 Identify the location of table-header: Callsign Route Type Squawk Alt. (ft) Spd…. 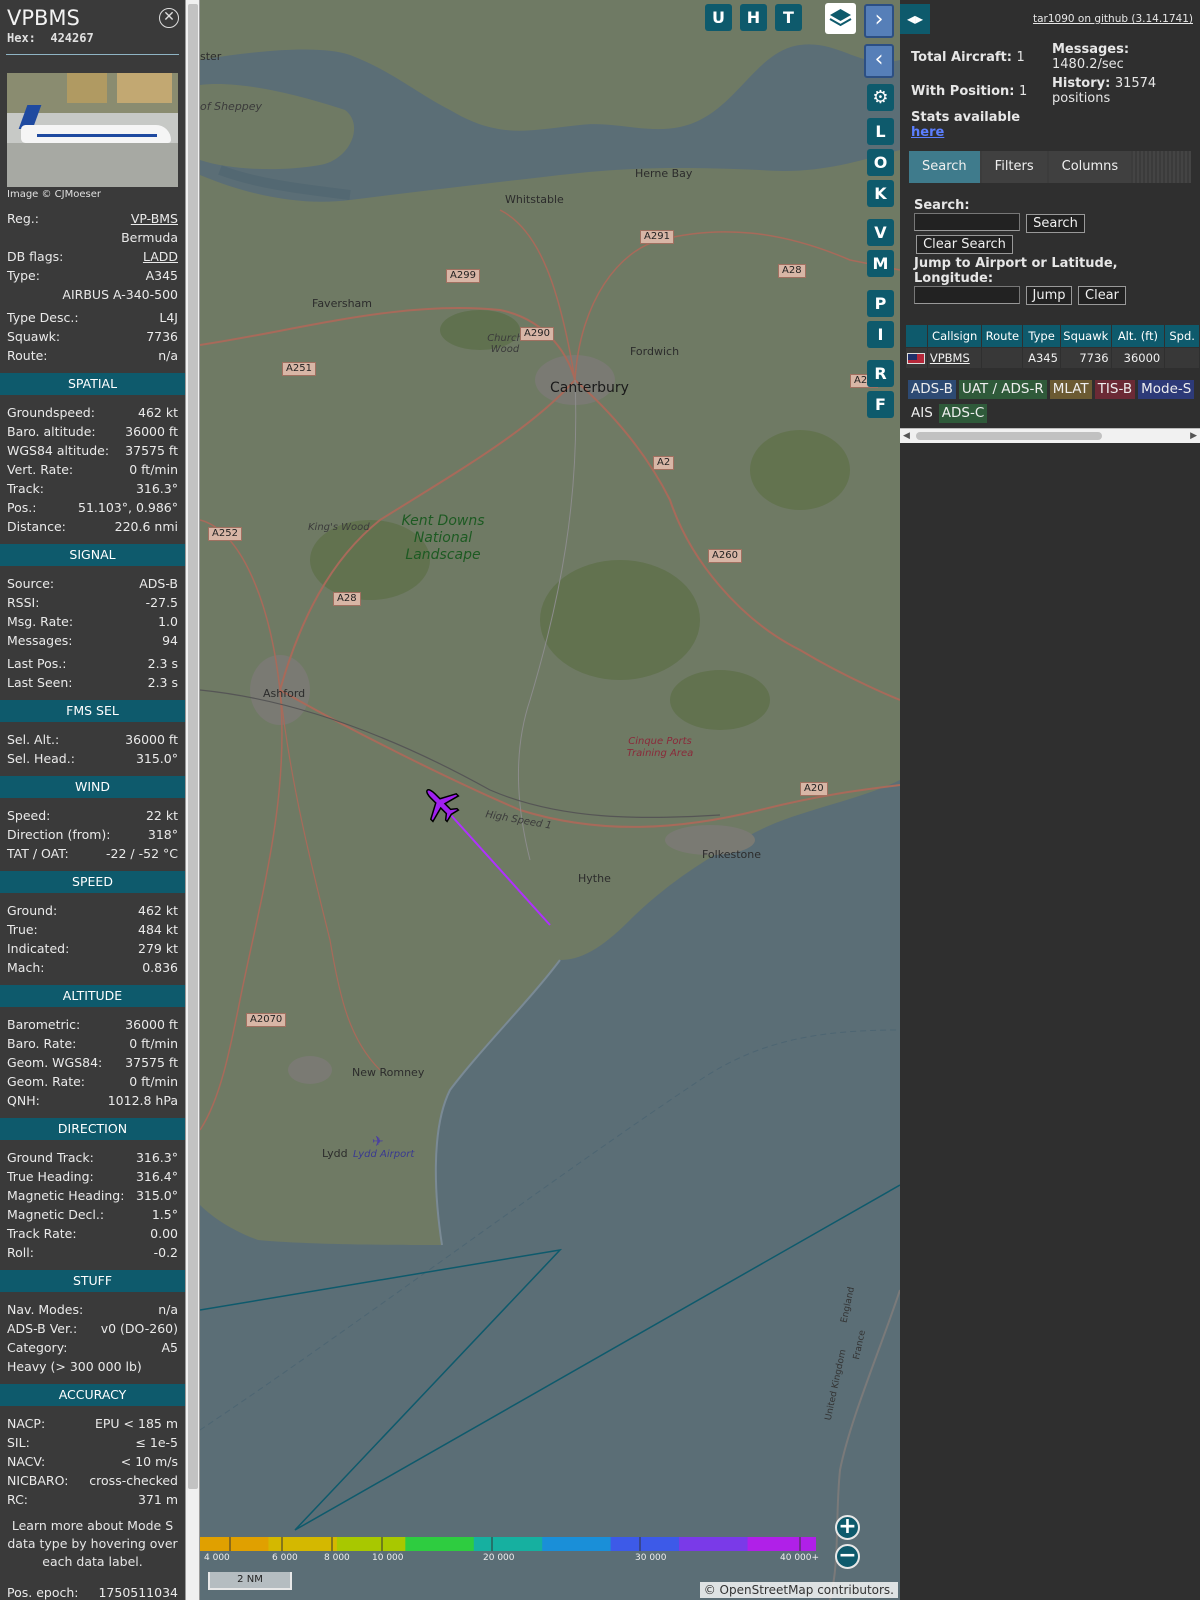
(1053, 336).